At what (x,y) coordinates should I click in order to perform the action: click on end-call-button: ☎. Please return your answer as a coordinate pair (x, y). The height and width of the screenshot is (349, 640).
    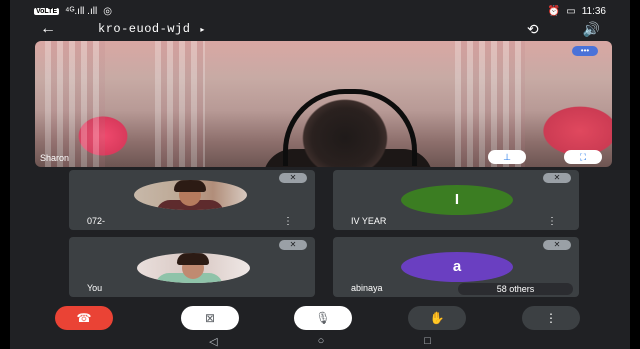
    Looking at the image, I should click on (84, 318).